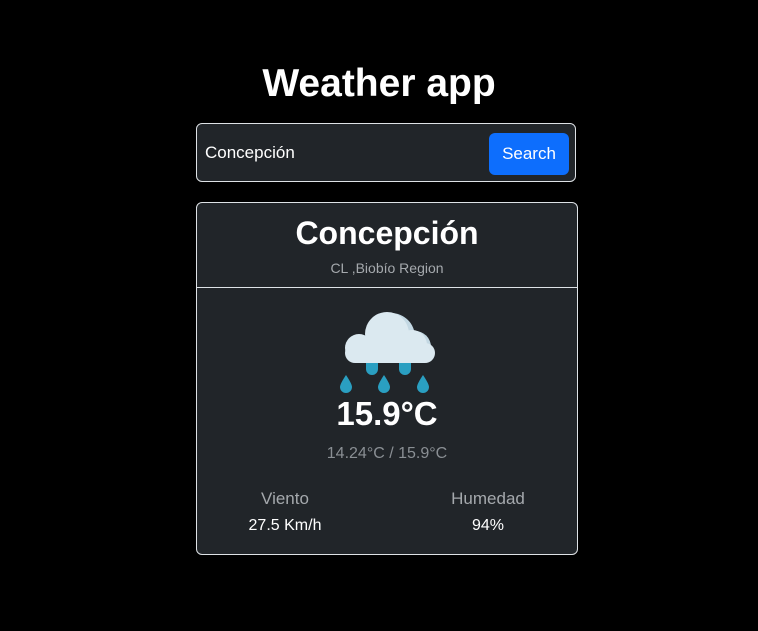 Image resolution: width=758 pixels, height=631 pixels. I want to click on humidity-label: Humedad, so click(488, 498).